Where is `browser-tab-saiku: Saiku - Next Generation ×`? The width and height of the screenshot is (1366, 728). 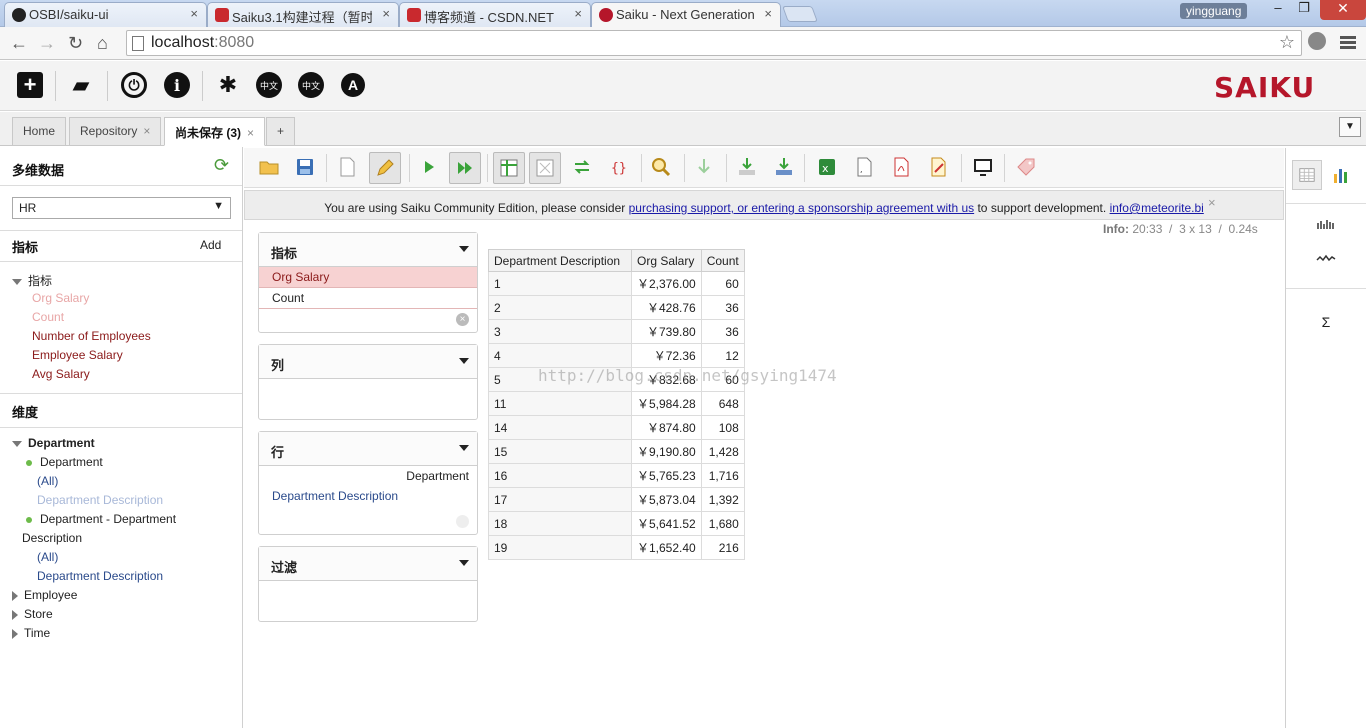
browser-tab-saiku: Saiku - Next Generation × is located at coordinates (686, 14).